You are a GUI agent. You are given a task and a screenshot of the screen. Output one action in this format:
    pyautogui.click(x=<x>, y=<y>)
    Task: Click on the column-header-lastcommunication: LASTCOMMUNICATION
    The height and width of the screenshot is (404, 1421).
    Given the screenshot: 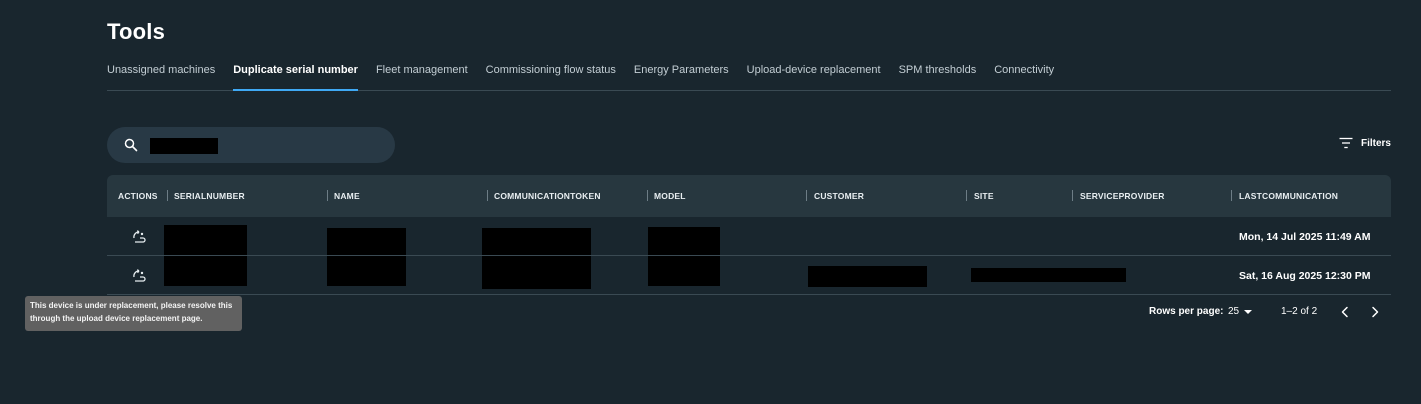 What is the action you would take?
    pyautogui.click(x=1288, y=196)
    